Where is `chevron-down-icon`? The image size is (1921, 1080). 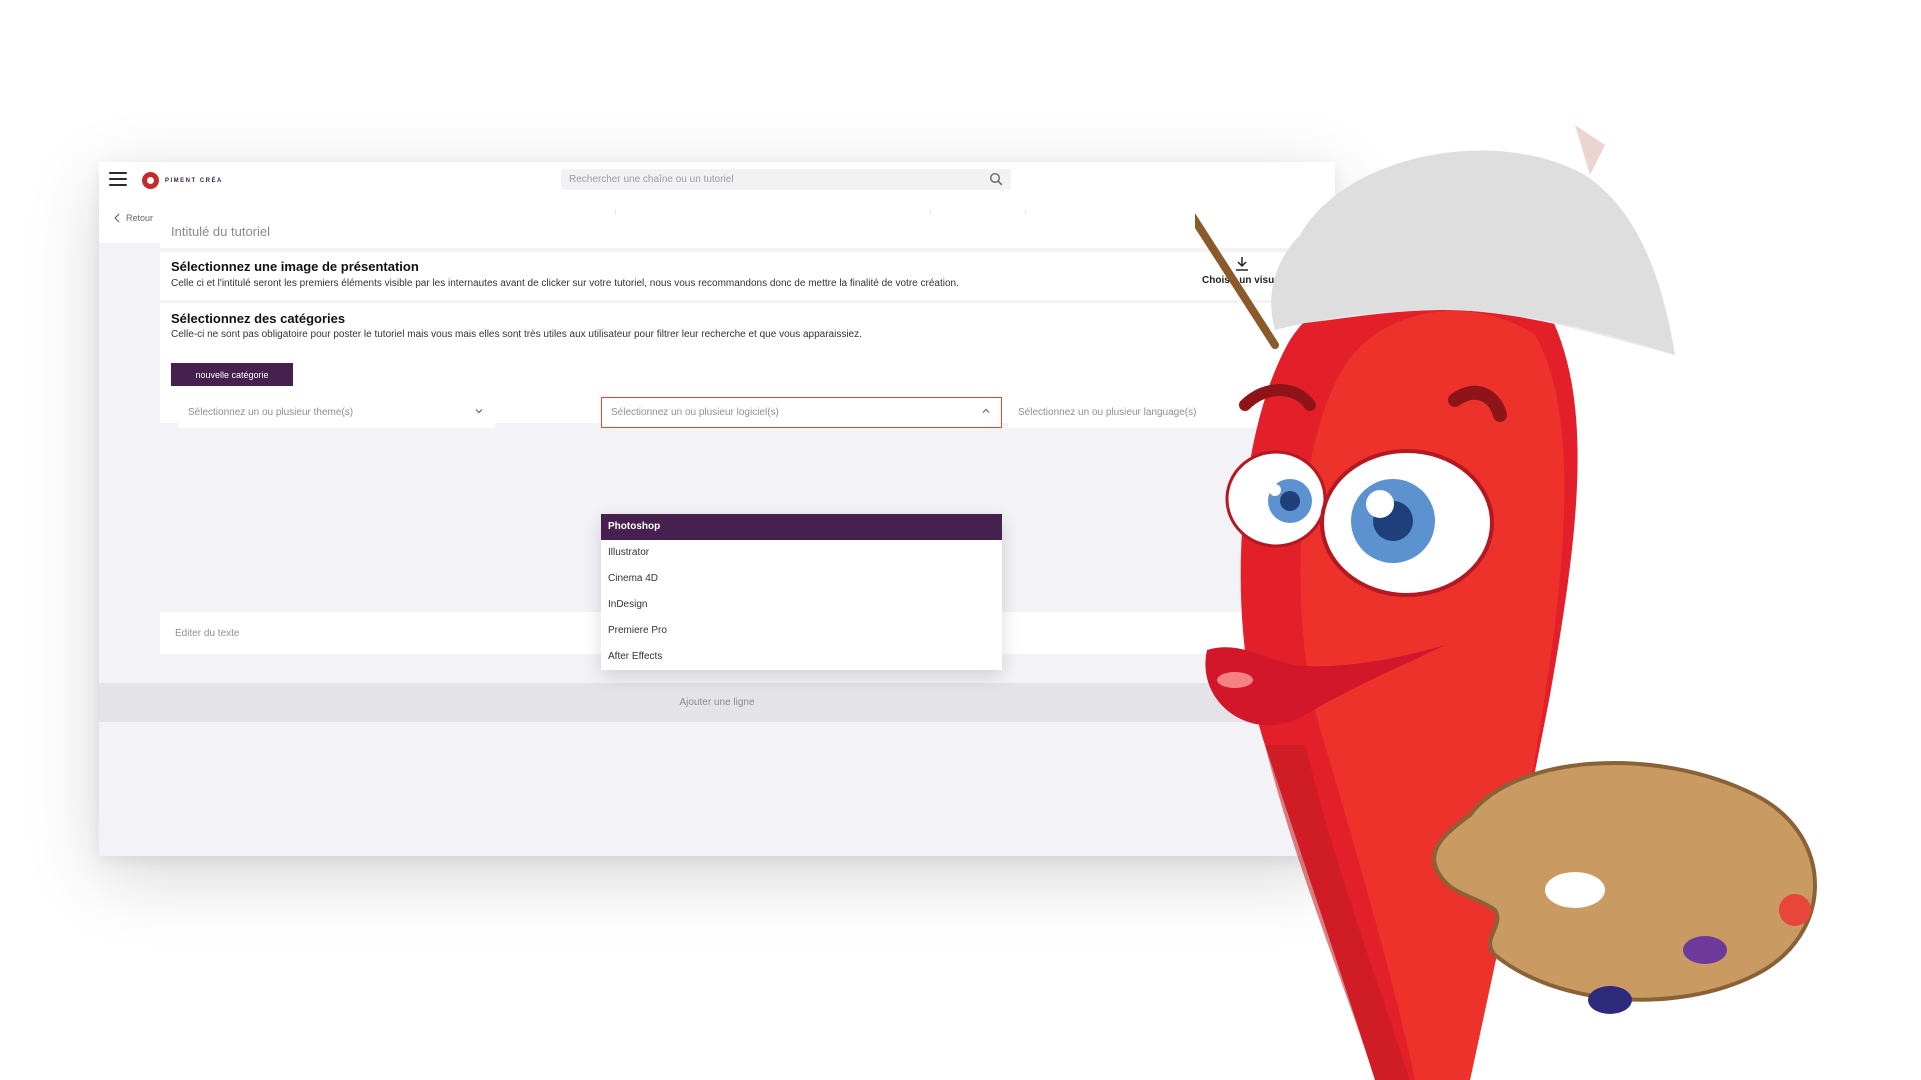
chevron-down-icon is located at coordinates (479, 411).